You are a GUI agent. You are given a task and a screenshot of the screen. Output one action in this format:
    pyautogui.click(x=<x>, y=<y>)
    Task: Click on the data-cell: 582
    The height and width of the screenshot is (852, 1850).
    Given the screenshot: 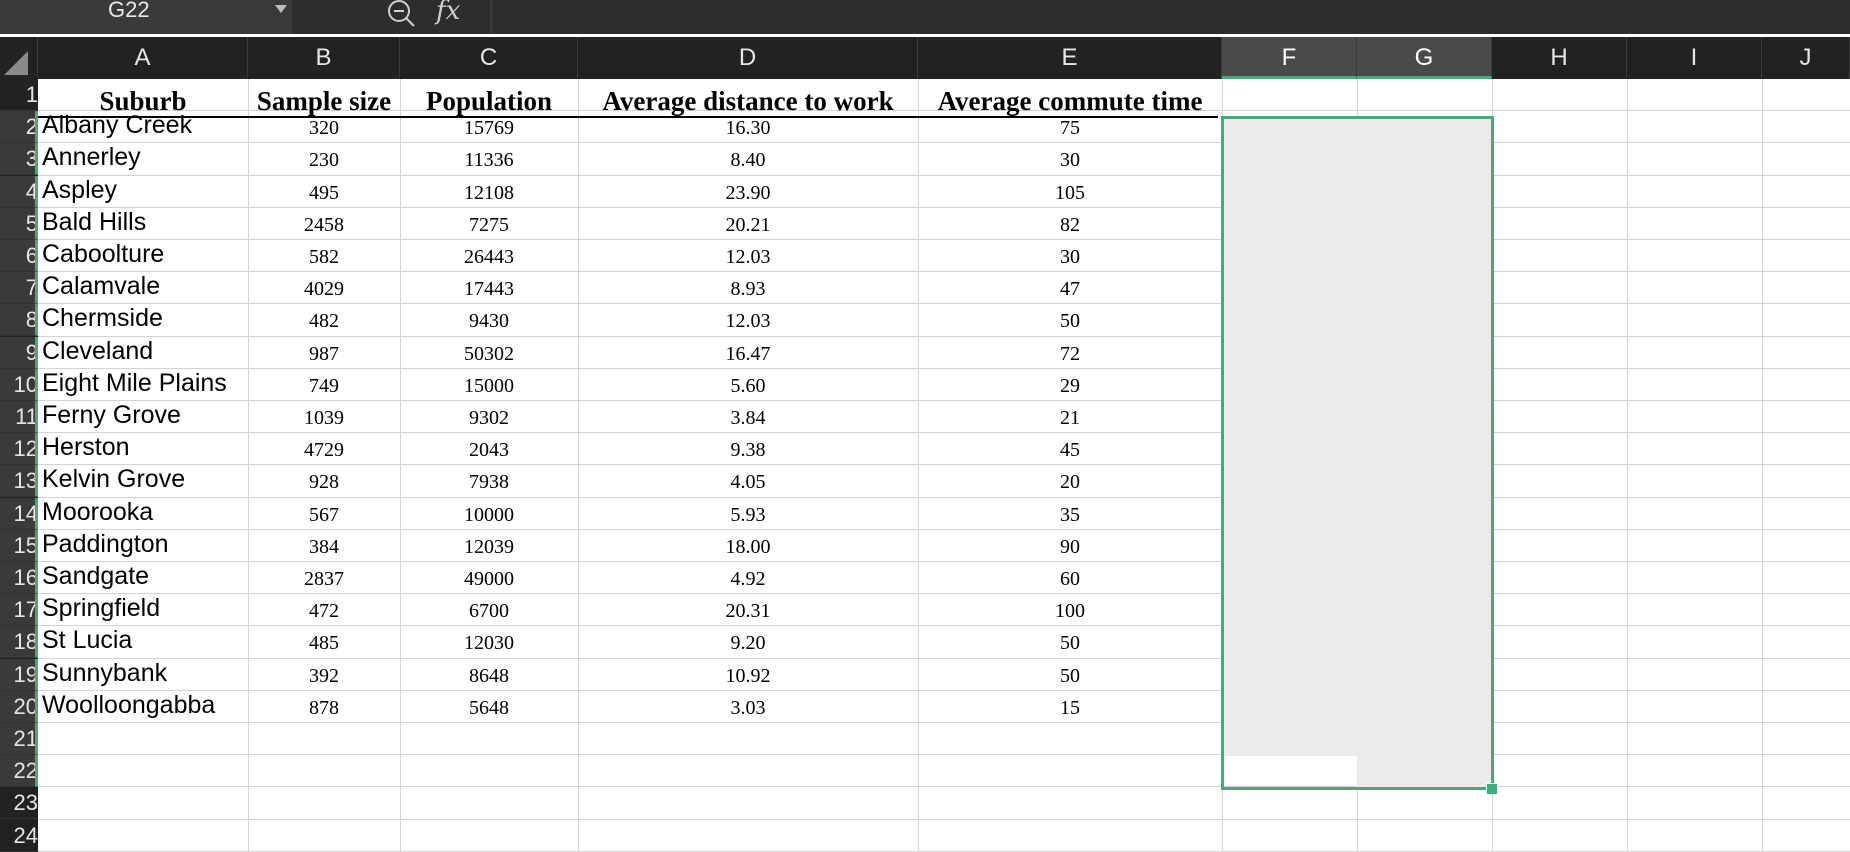 What is the action you would take?
    pyautogui.click(x=324, y=256)
    